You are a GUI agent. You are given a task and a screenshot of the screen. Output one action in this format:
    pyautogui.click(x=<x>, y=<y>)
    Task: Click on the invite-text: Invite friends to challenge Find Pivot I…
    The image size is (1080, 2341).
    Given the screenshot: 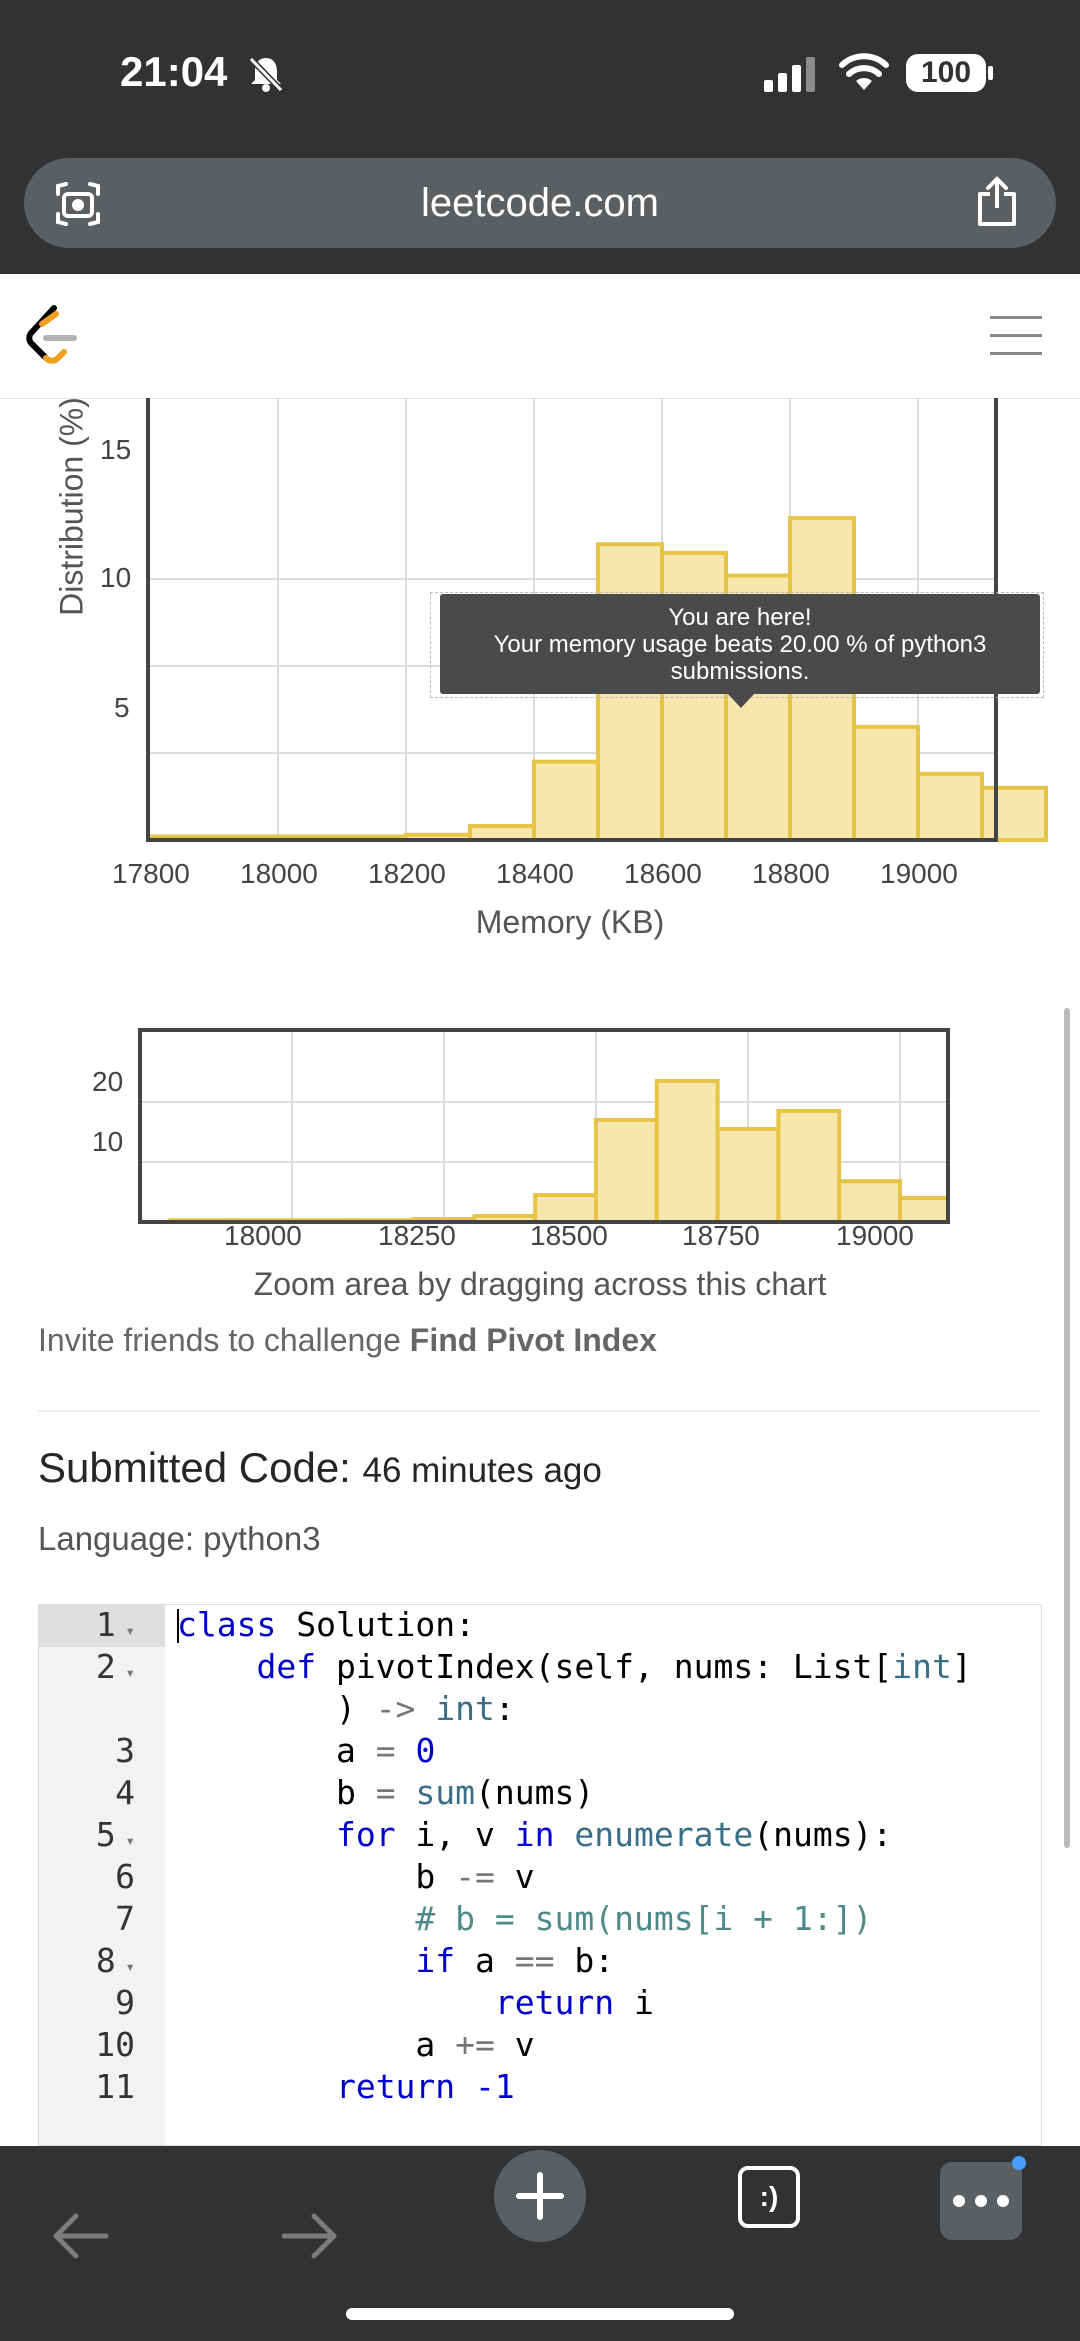 What is the action you would take?
    pyautogui.click(x=347, y=1340)
    